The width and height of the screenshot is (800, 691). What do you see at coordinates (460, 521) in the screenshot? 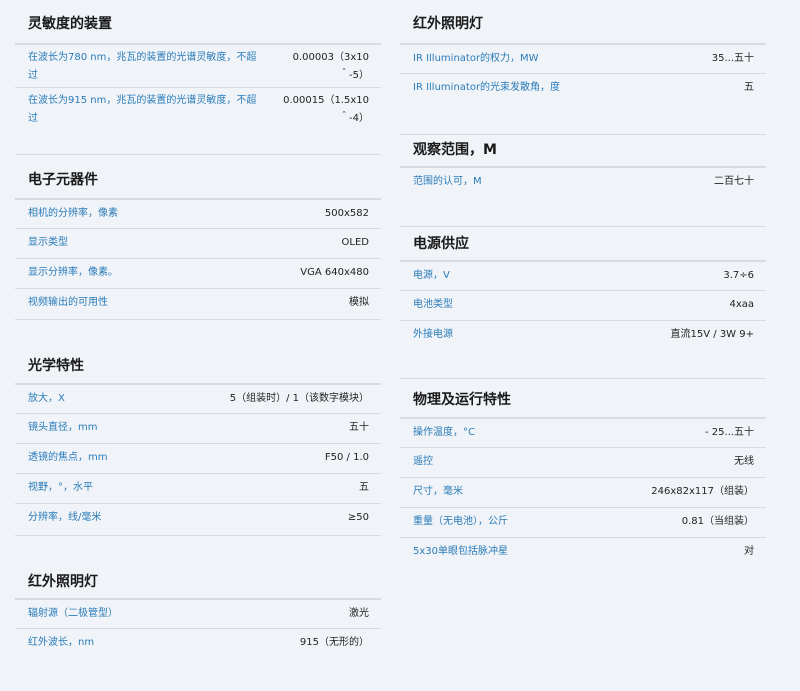
I see `spec-label: 重量（无电池），公斤` at bounding box center [460, 521].